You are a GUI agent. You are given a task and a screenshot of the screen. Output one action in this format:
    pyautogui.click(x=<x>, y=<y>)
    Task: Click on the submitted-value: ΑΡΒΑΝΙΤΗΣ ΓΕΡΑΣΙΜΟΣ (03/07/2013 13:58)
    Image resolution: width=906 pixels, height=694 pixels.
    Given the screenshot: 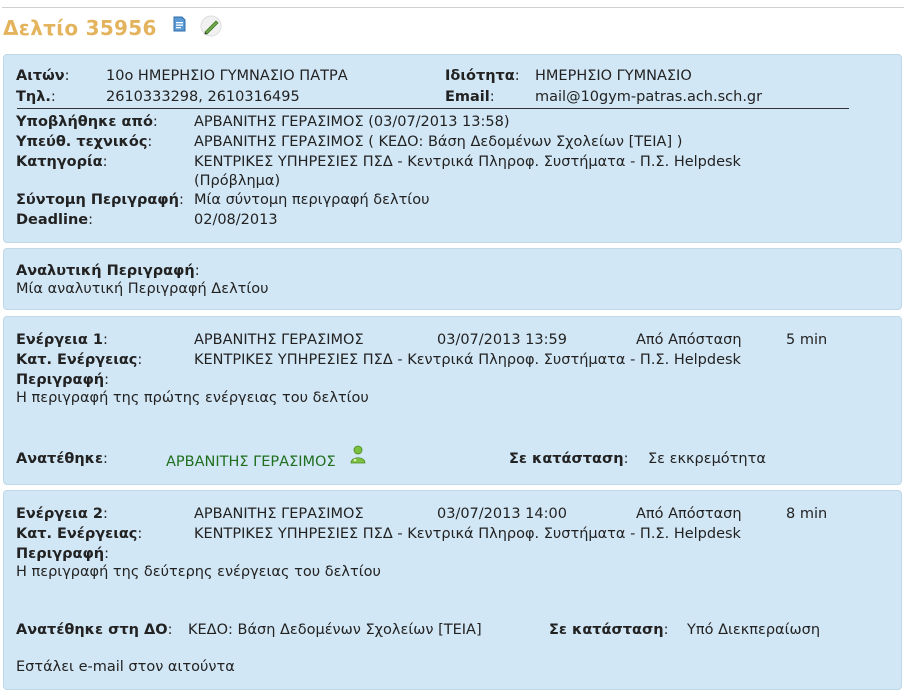 What is the action you would take?
    pyautogui.click(x=352, y=122)
    